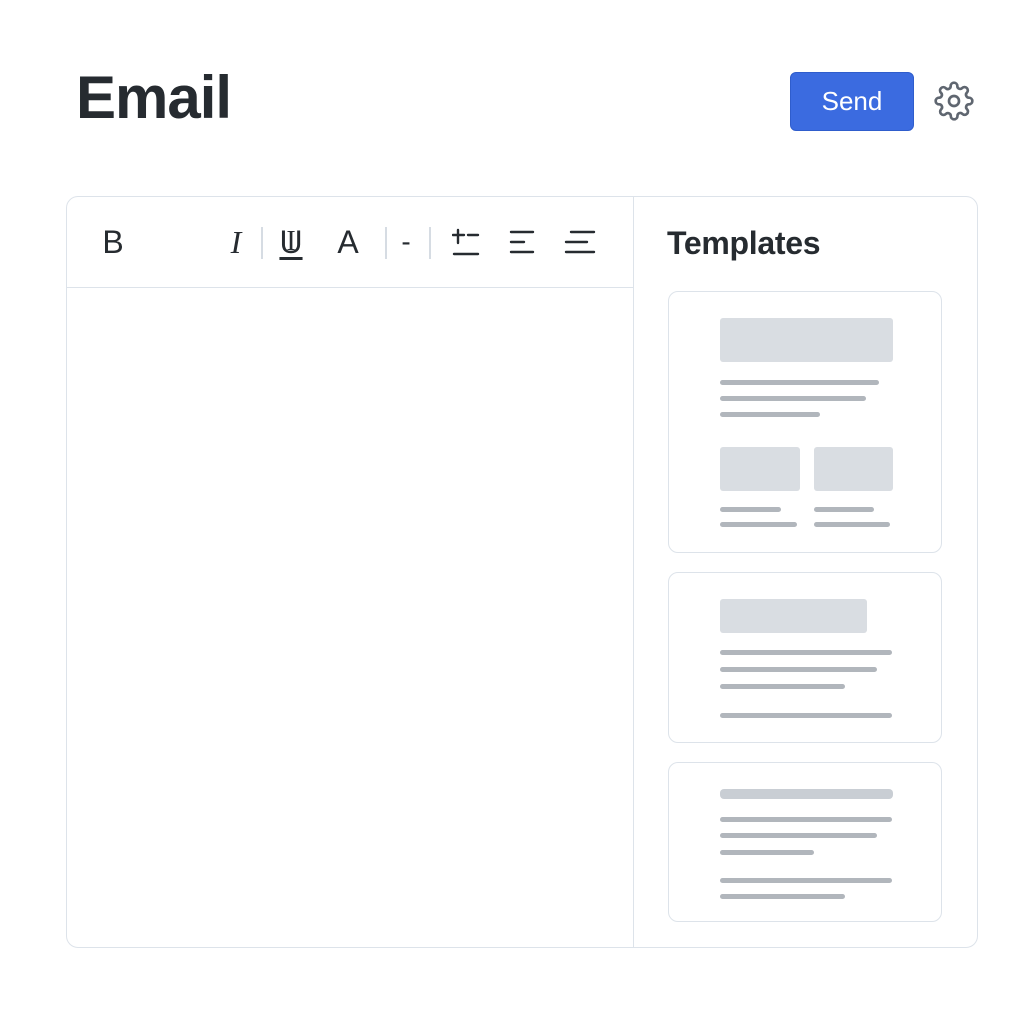 The height and width of the screenshot is (1024, 1024). I want to click on align-right-icon, so click(580, 242).